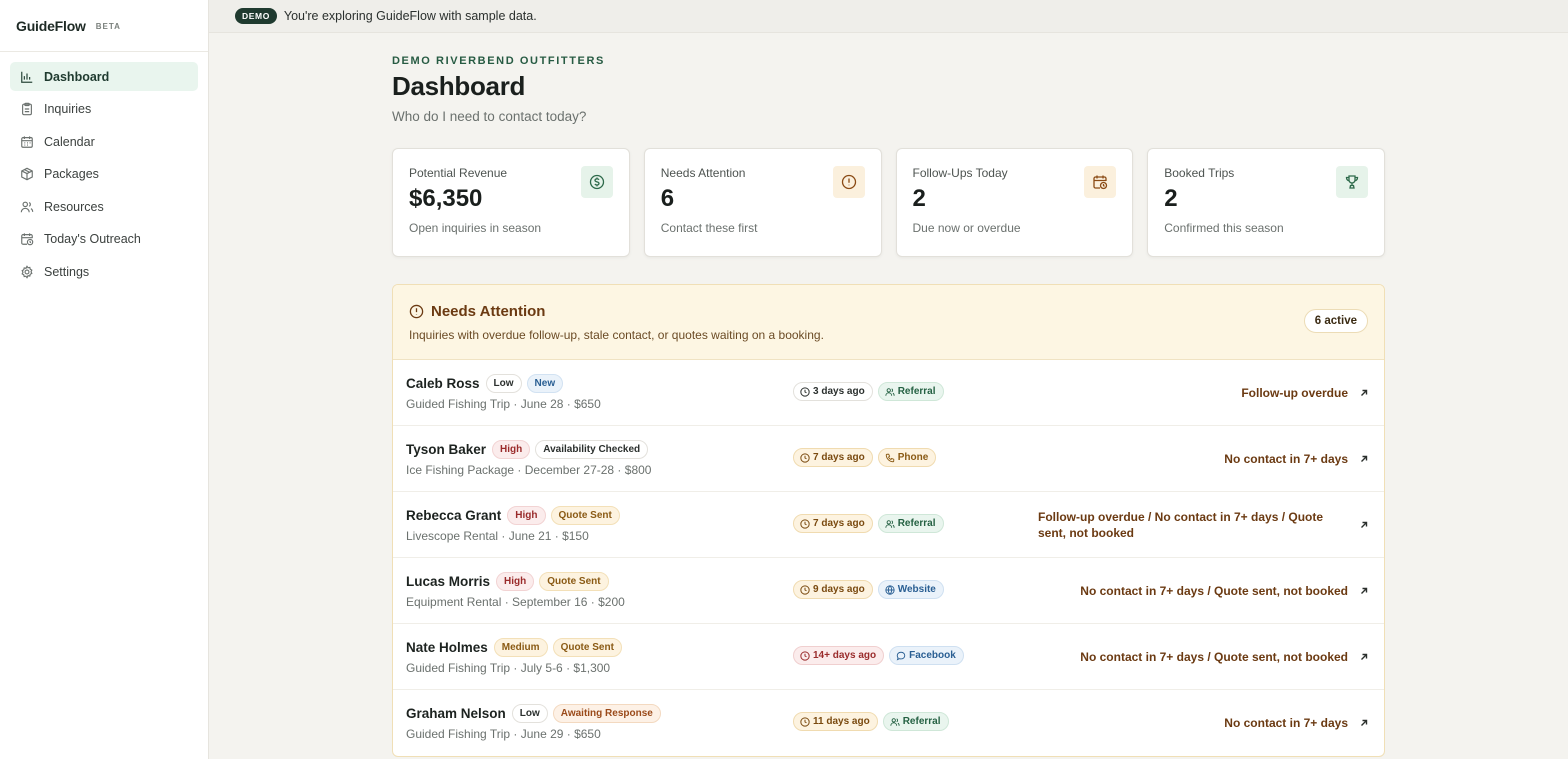 The width and height of the screenshot is (1568, 759). What do you see at coordinates (888, 311) in the screenshot?
I see `needs-attention-title: Needs Attention` at bounding box center [888, 311].